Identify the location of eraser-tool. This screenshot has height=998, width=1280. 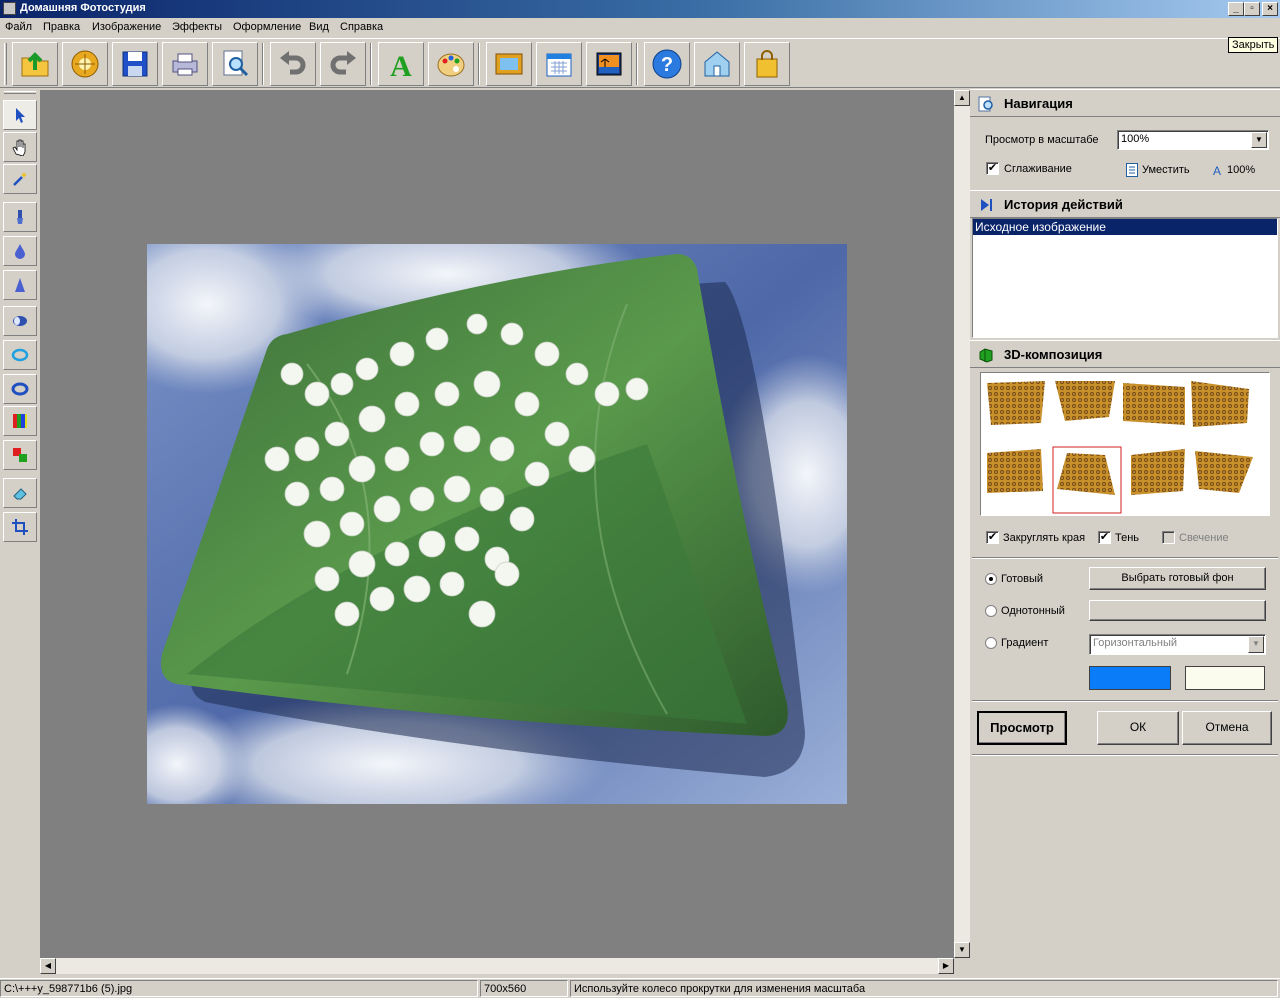
(20, 493).